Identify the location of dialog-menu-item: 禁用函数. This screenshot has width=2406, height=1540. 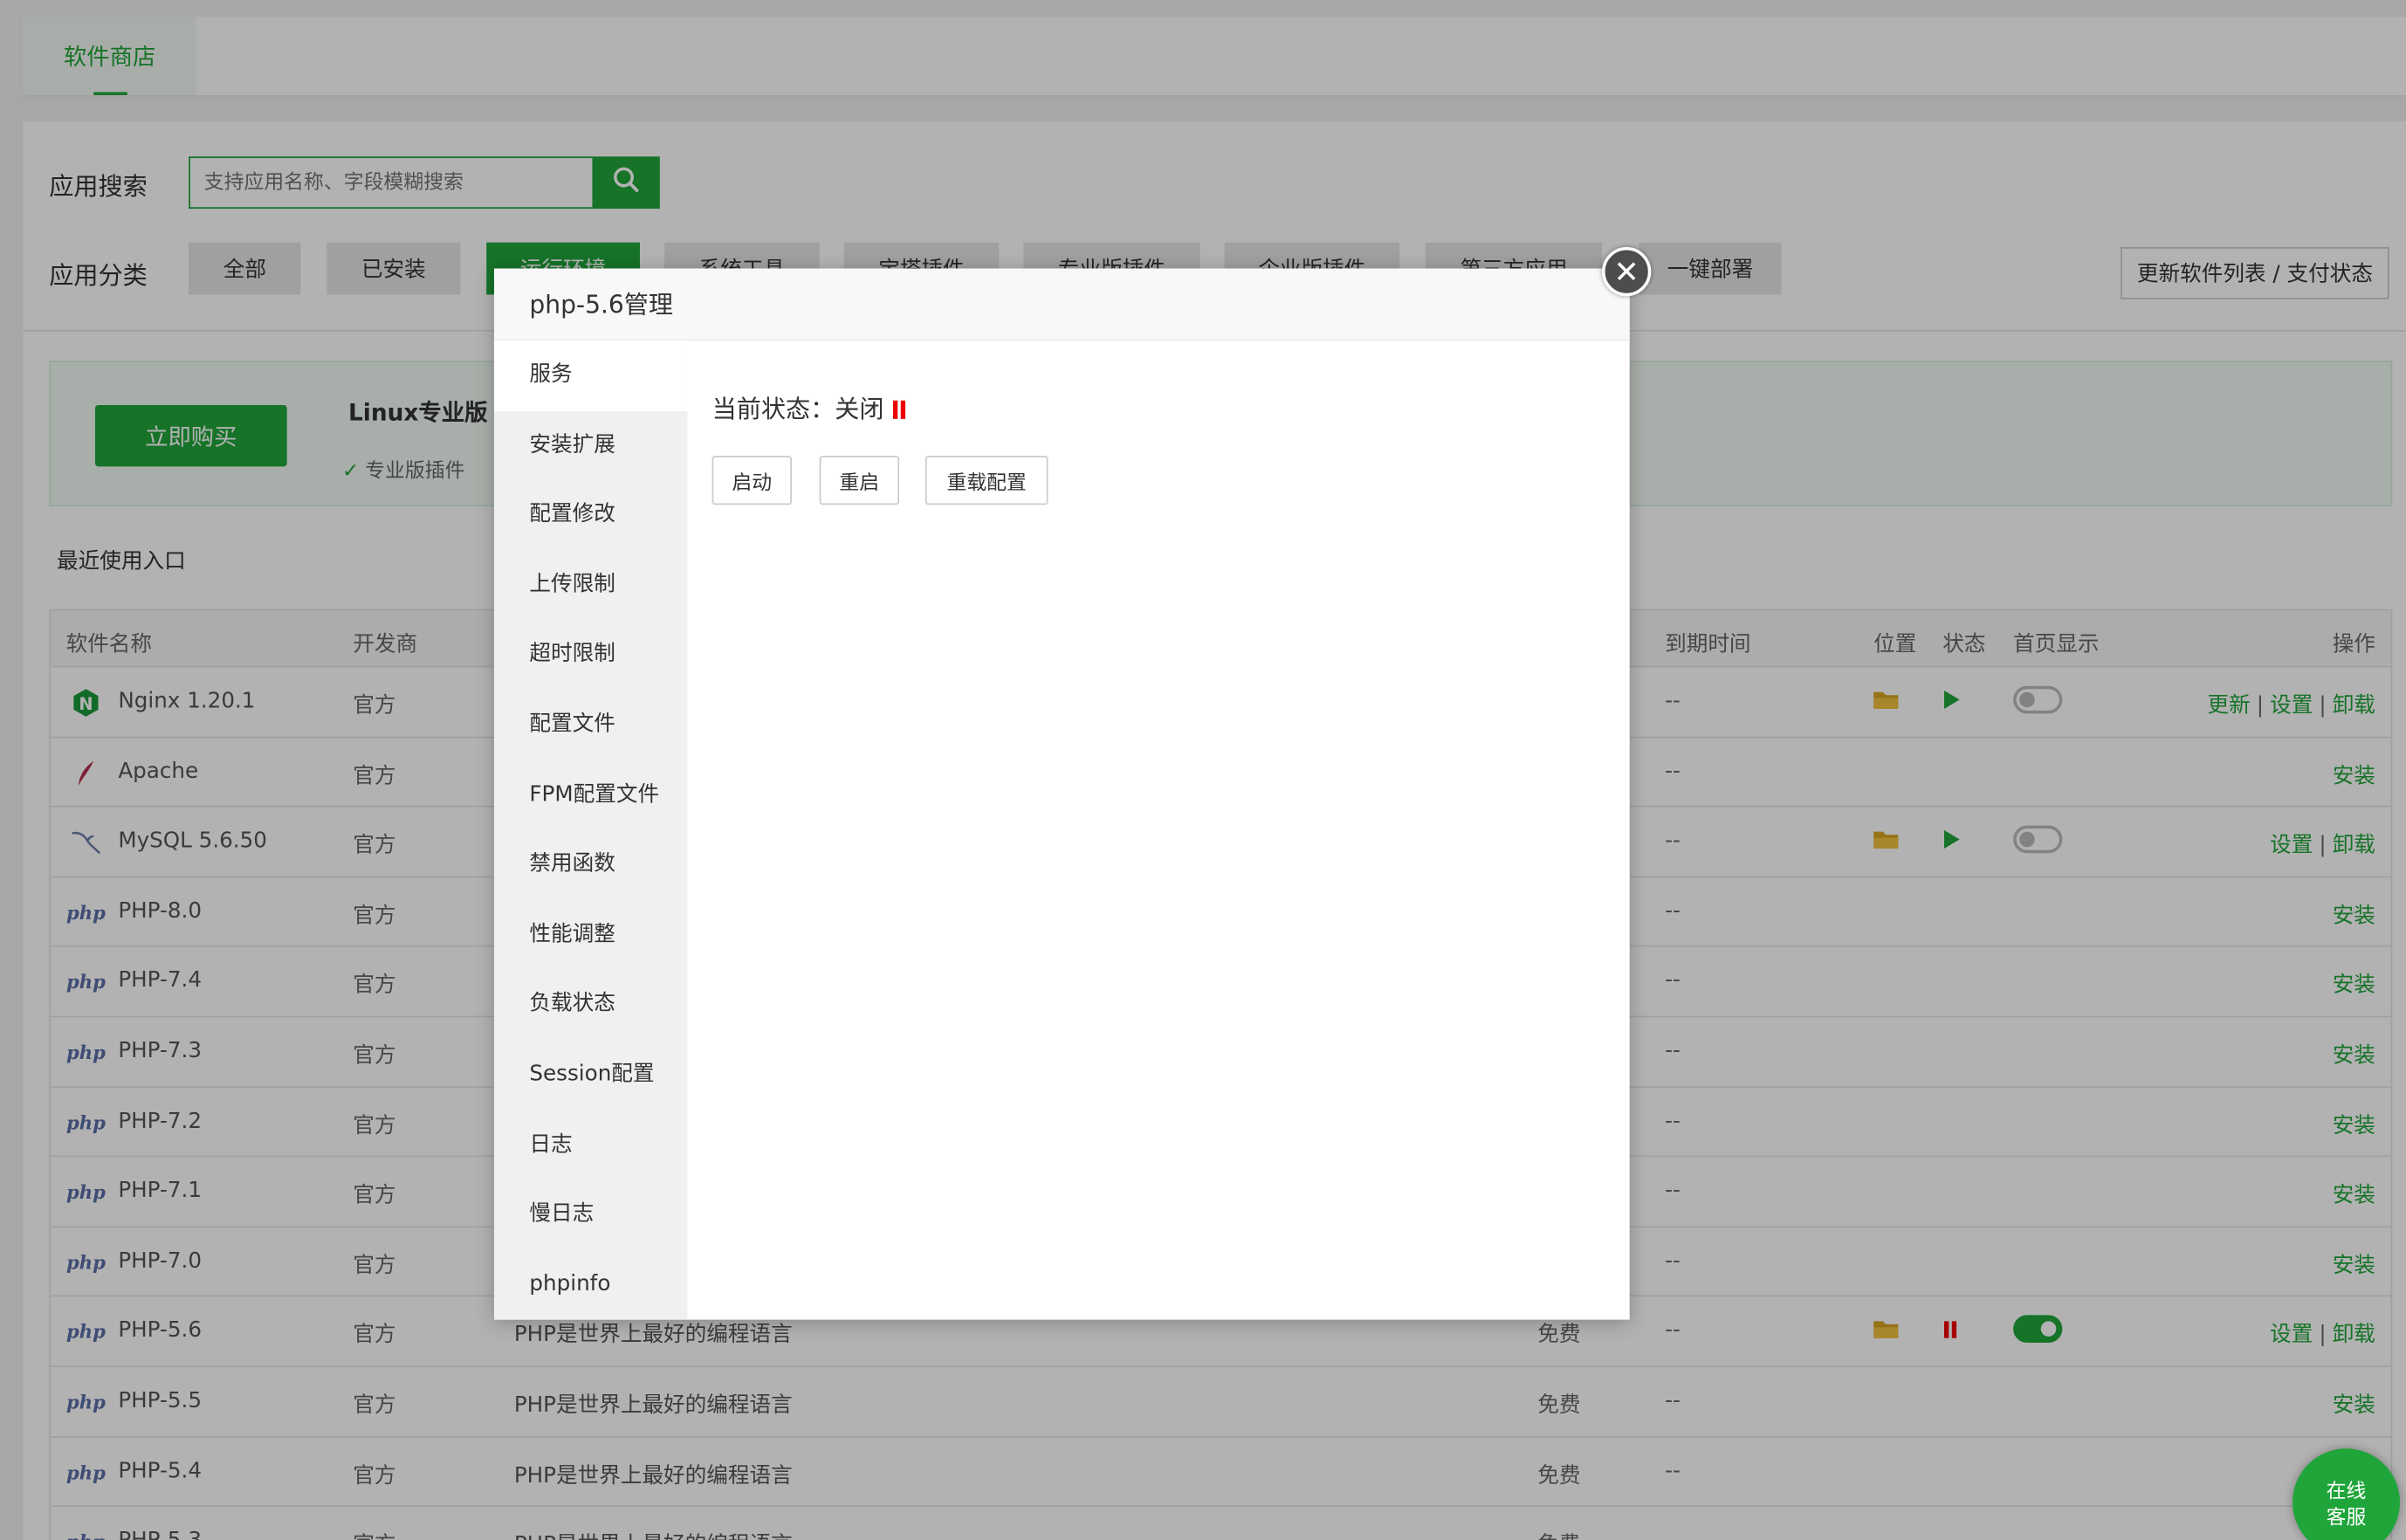
(591, 865).